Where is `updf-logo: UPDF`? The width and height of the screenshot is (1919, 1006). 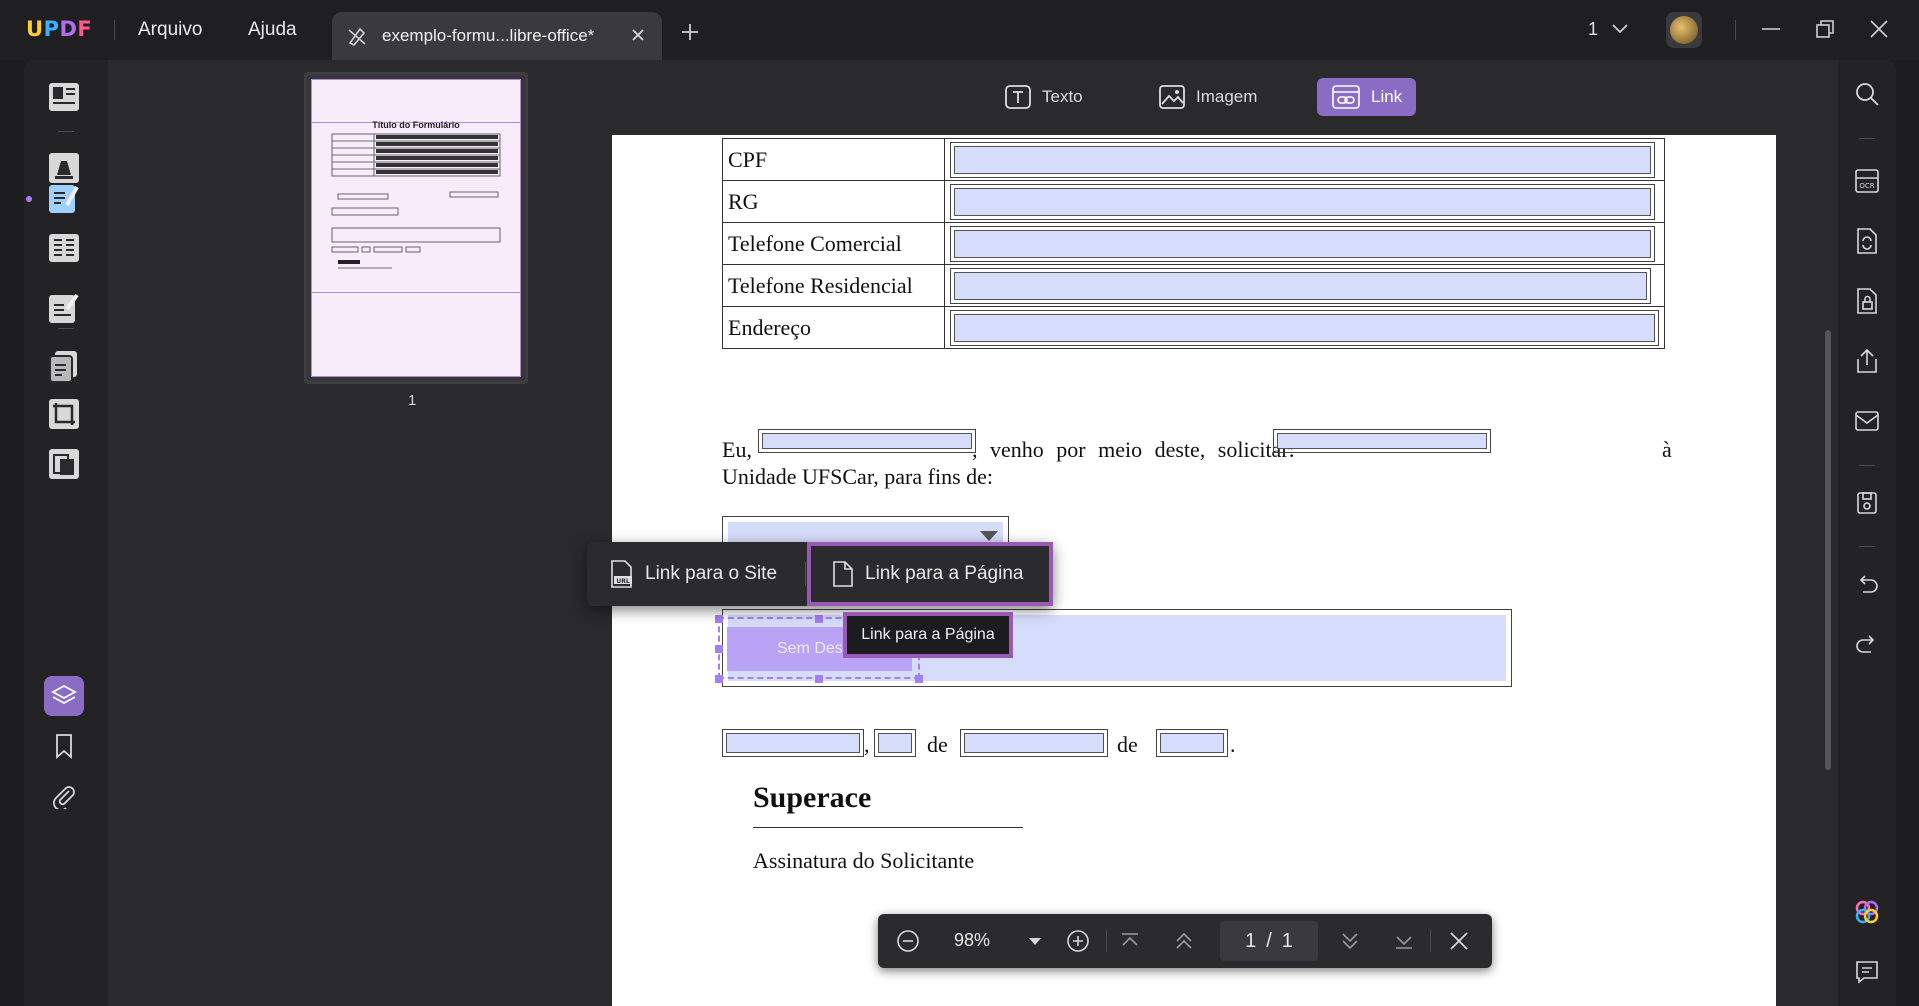
updf-logo: UPDF is located at coordinates (59, 29).